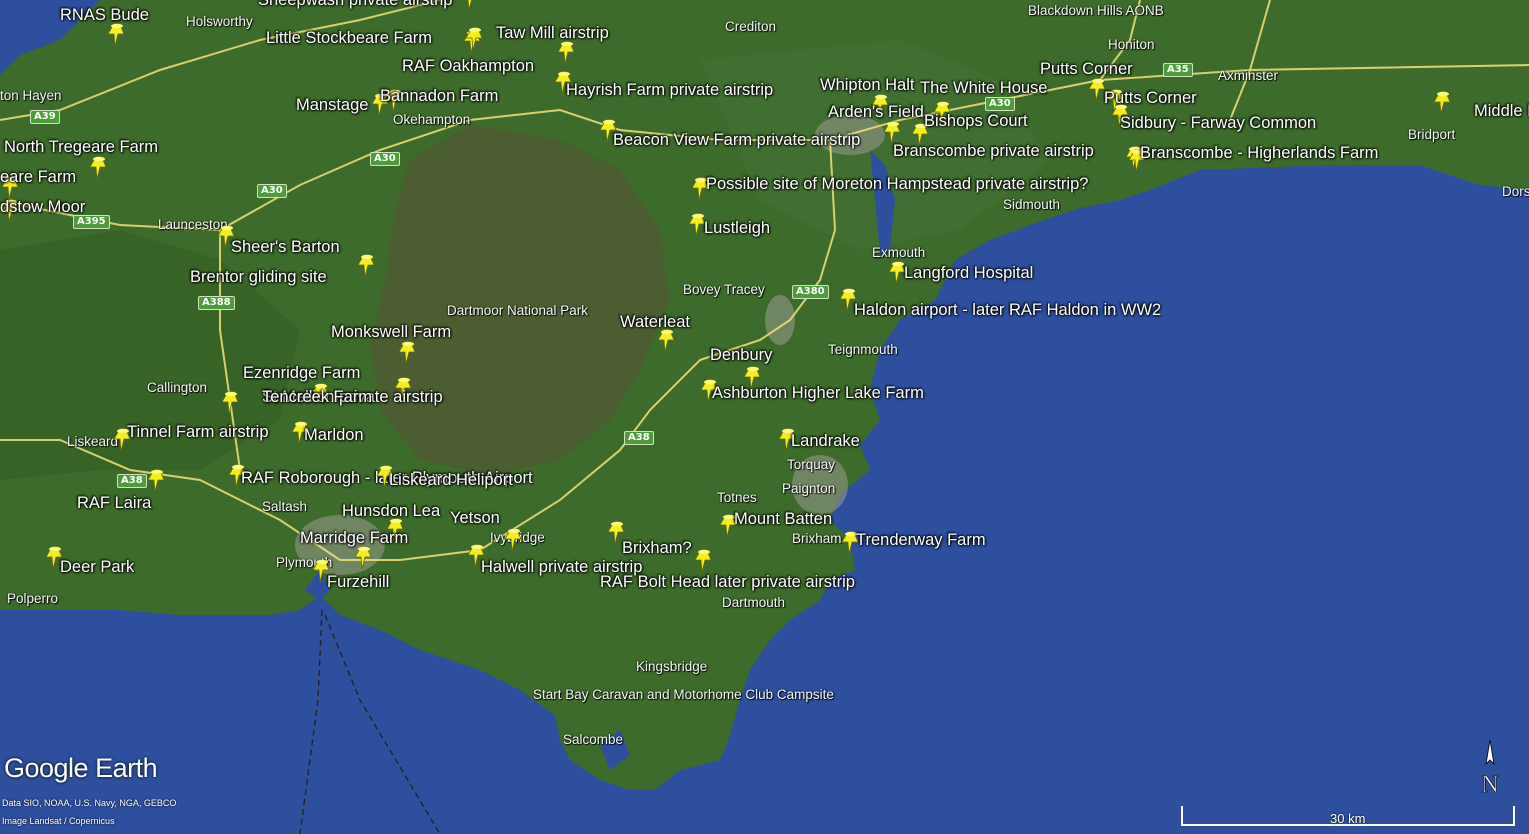 This screenshot has width=1529, height=834. I want to click on placemark-label: Trenderway Farm, so click(921, 540).